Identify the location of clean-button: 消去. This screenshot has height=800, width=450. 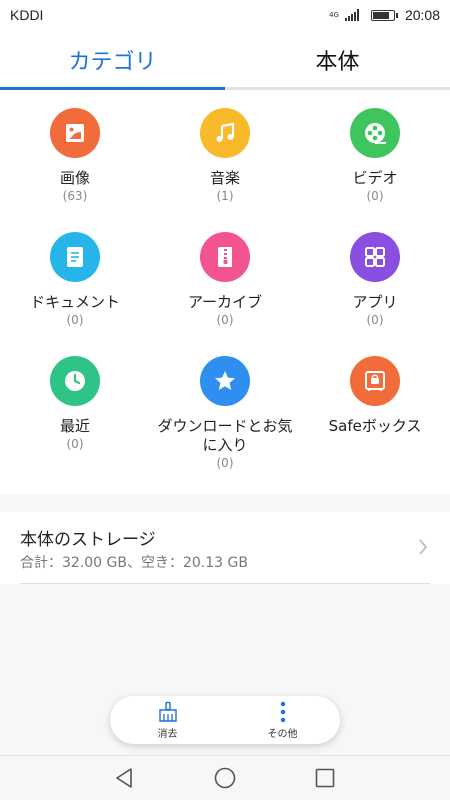
(167, 720).